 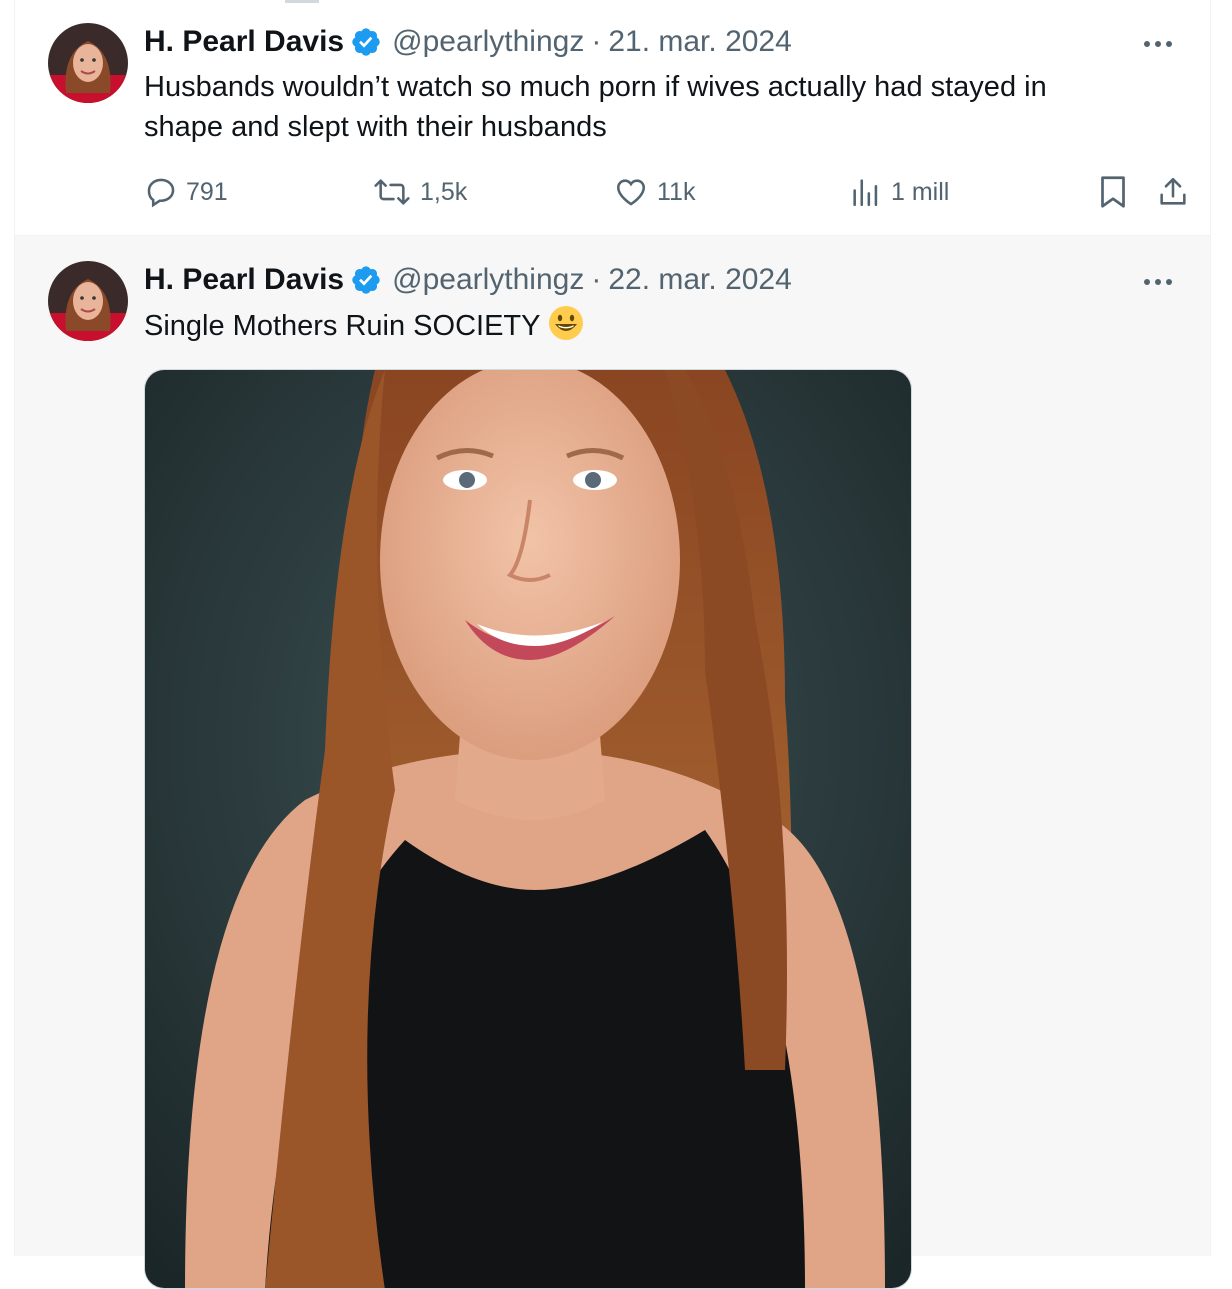 I want to click on bookmark-icon, so click(x=1113, y=192).